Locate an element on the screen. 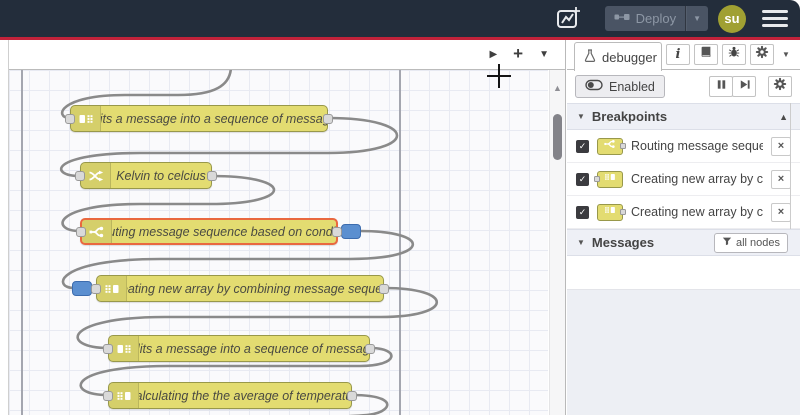 This screenshot has height=415, width=800. deploy-options-caret: ▼ is located at coordinates (696, 18).